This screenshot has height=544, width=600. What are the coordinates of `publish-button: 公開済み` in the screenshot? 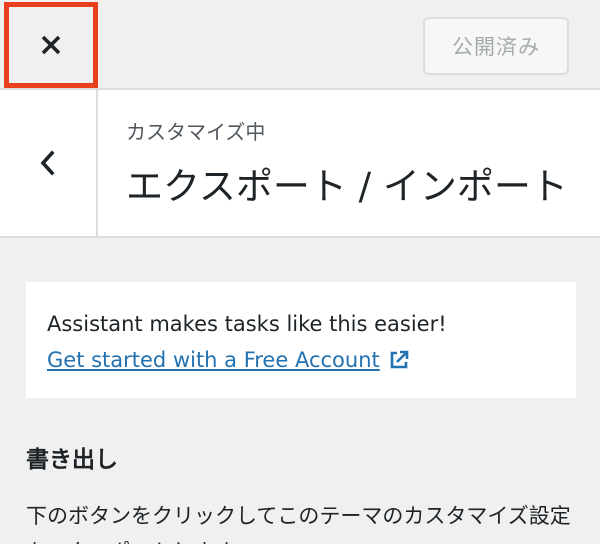 It's located at (496, 46).